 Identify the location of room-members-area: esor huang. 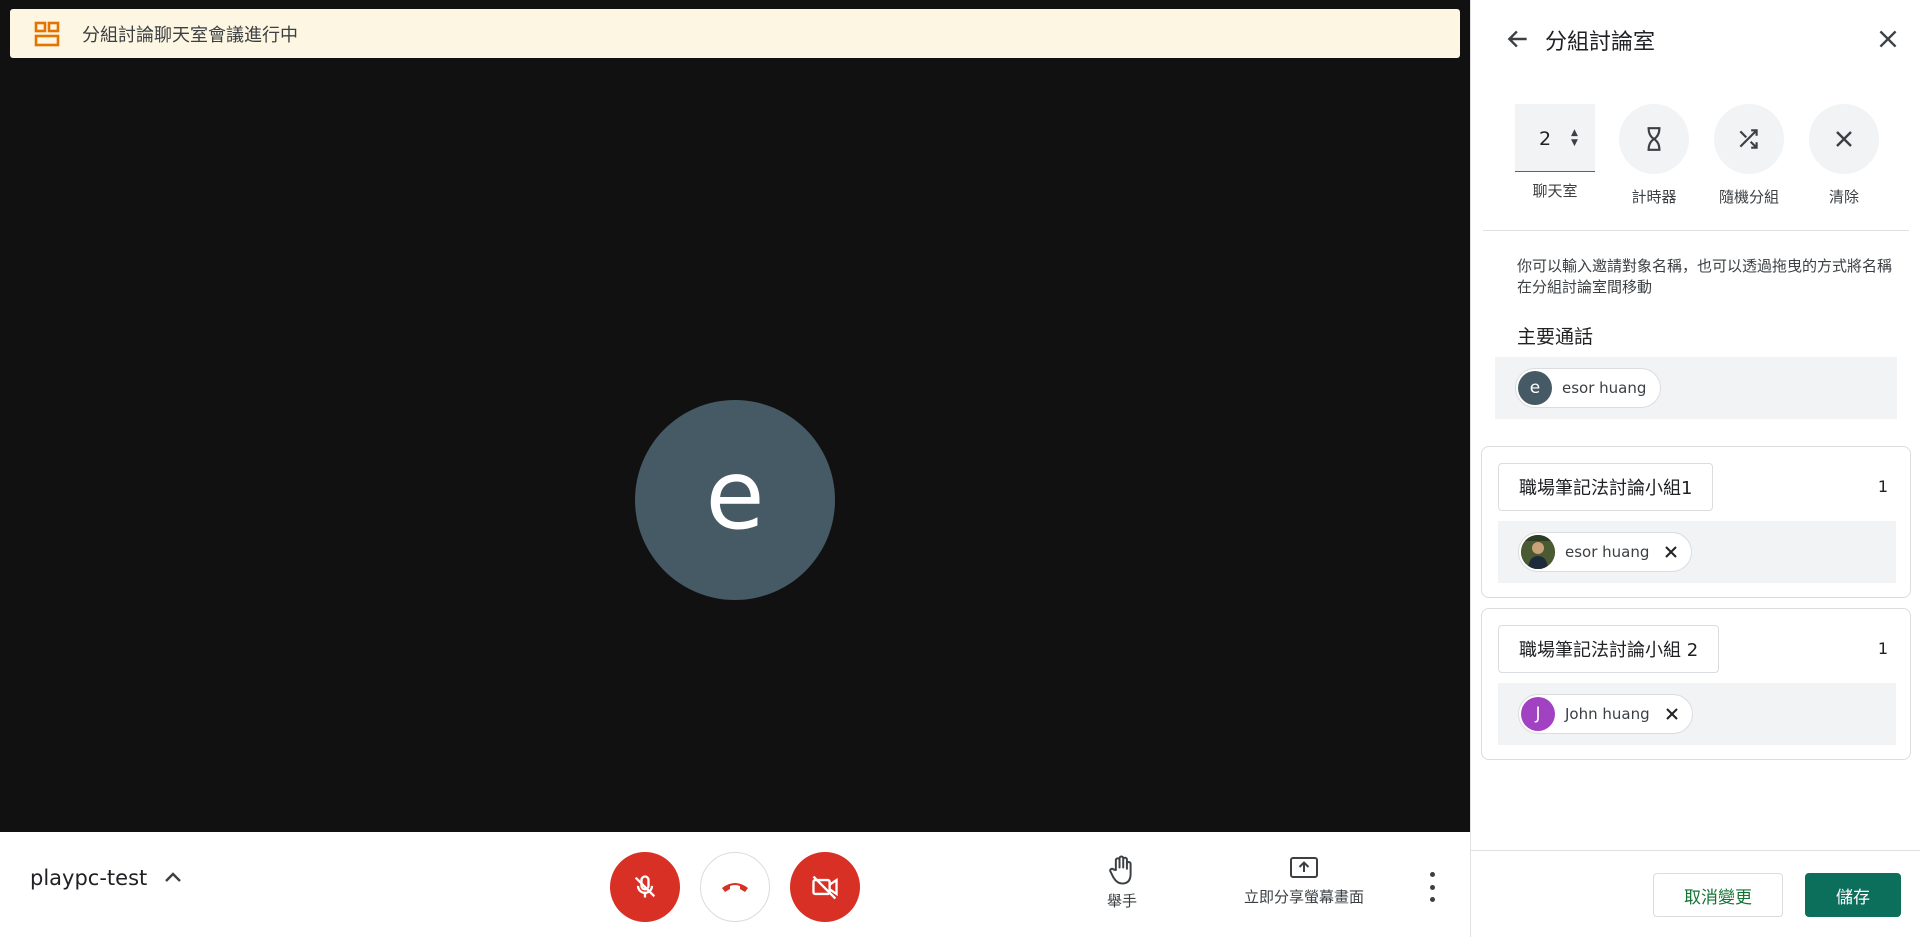
(1697, 552).